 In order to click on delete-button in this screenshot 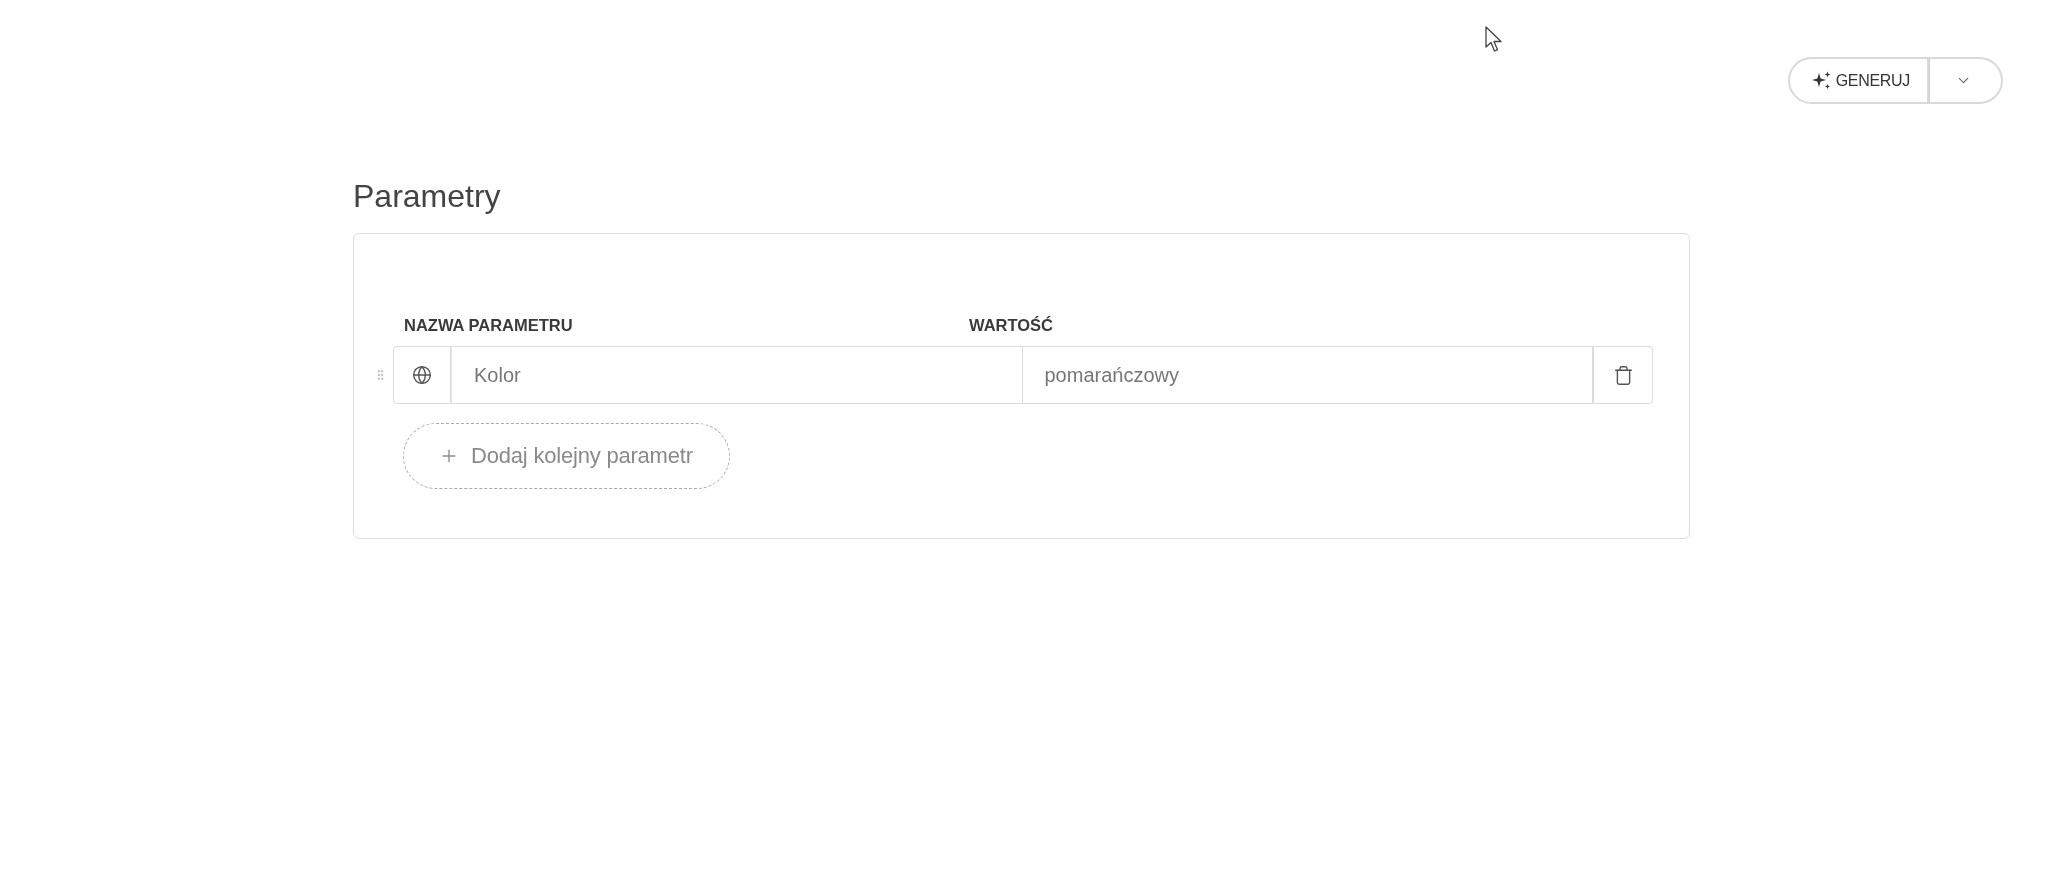, I will do `click(1623, 375)`.